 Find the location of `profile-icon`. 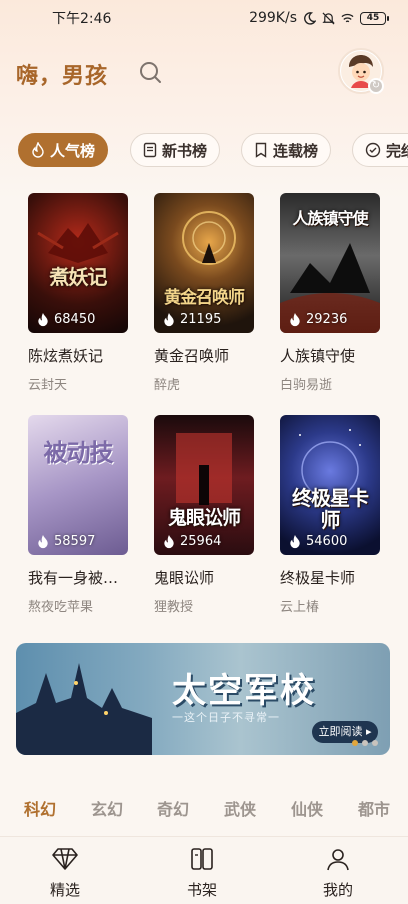

profile-icon is located at coordinates (338, 860).